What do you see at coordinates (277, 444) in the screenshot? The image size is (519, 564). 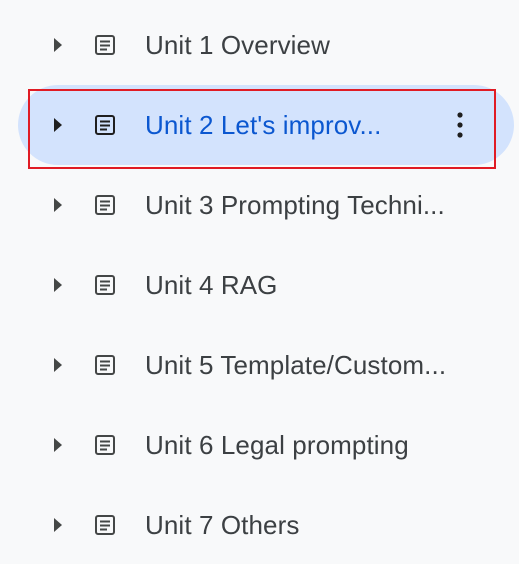 I see `outline-item-label: Unit 6 Legal prompting` at bounding box center [277, 444].